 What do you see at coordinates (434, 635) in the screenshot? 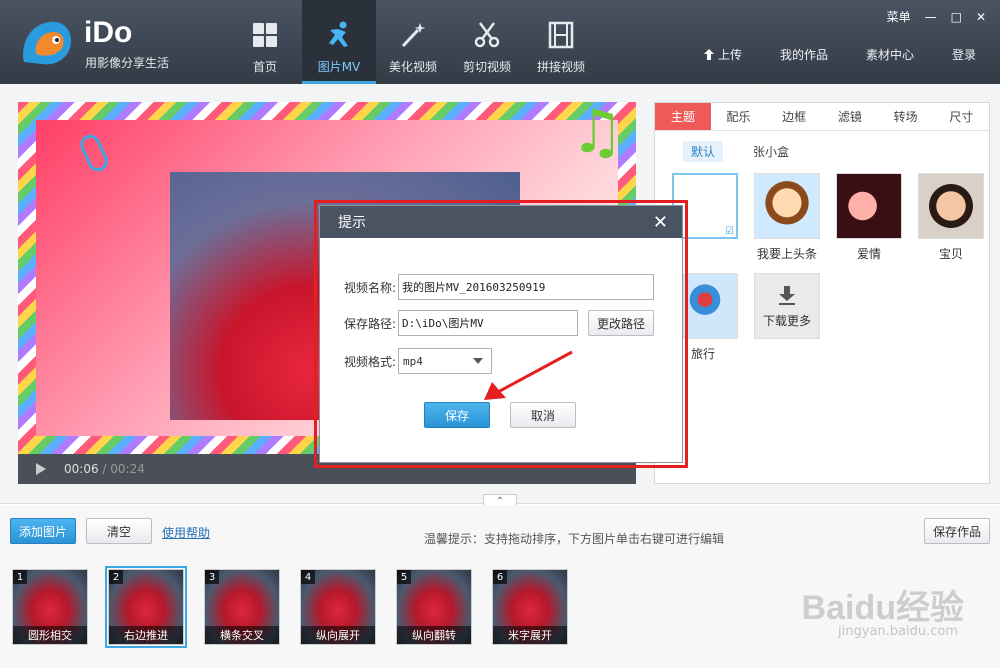
I see `clip-transition: 纵向翻转` at bounding box center [434, 635].